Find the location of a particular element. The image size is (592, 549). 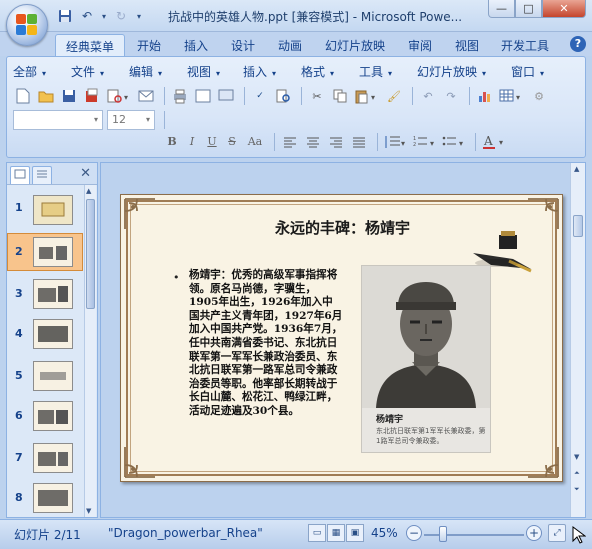

undo-dropdown-icon: ▾ is located at coordinates (104, 16).